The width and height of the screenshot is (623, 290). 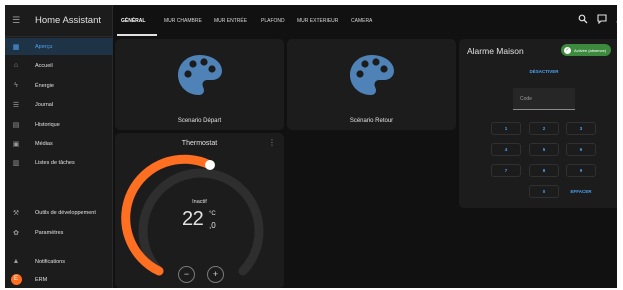 What do you see at coordinates (212, 214) in the screenshot?
I see `temperature-unit: °C` at bounding box center [212, 214].